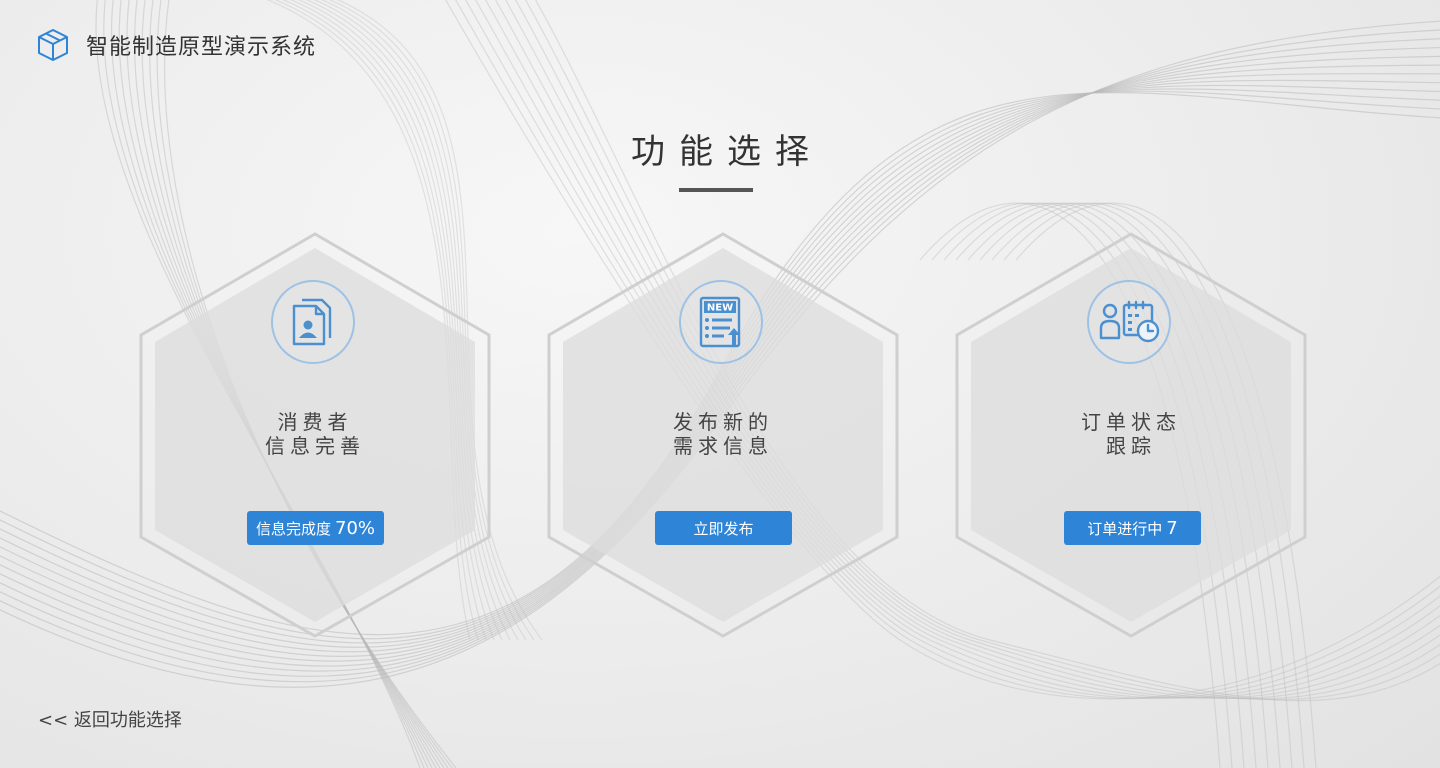 The width and height of the screenshot is (1440, 768). I want to click on order-in-progress-button: 订单进行中 7, so click(1132, 528).